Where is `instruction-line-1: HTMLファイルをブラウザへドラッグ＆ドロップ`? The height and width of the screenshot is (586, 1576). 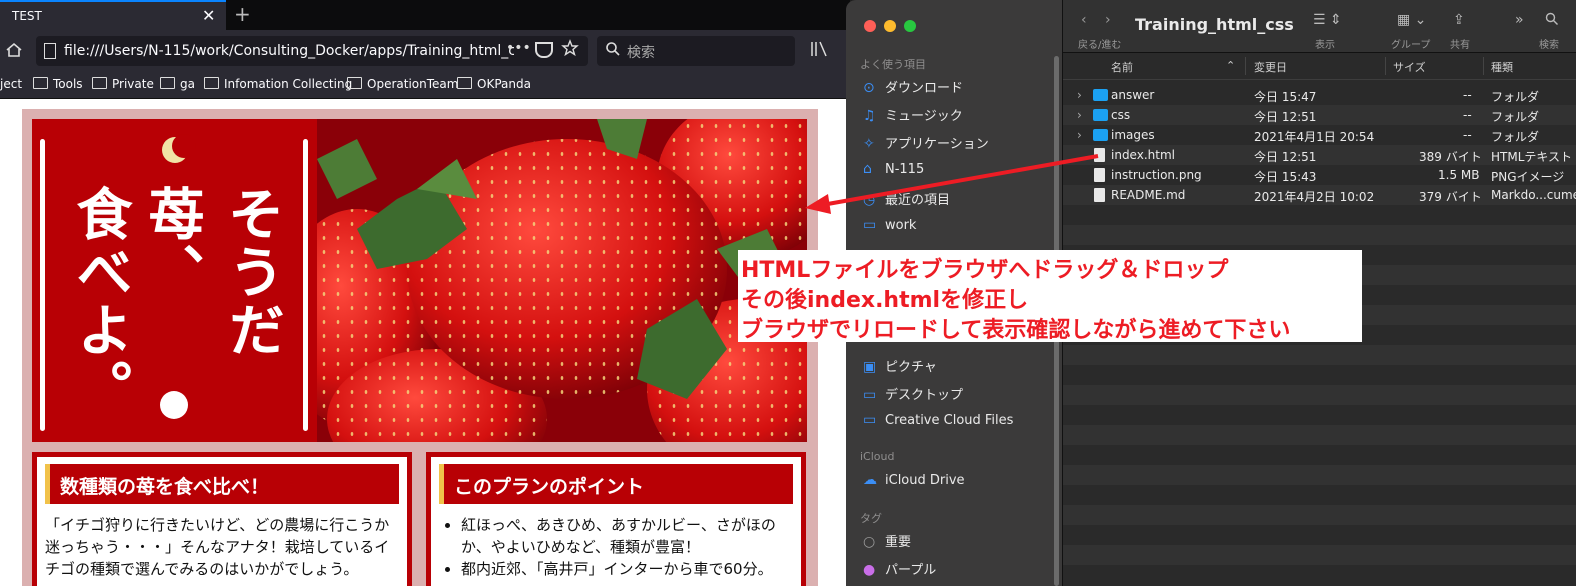
instruction-line-1: HTMLファイルをブラウザへドラッグ＆ドロップ is located at coordinates (985, 270).